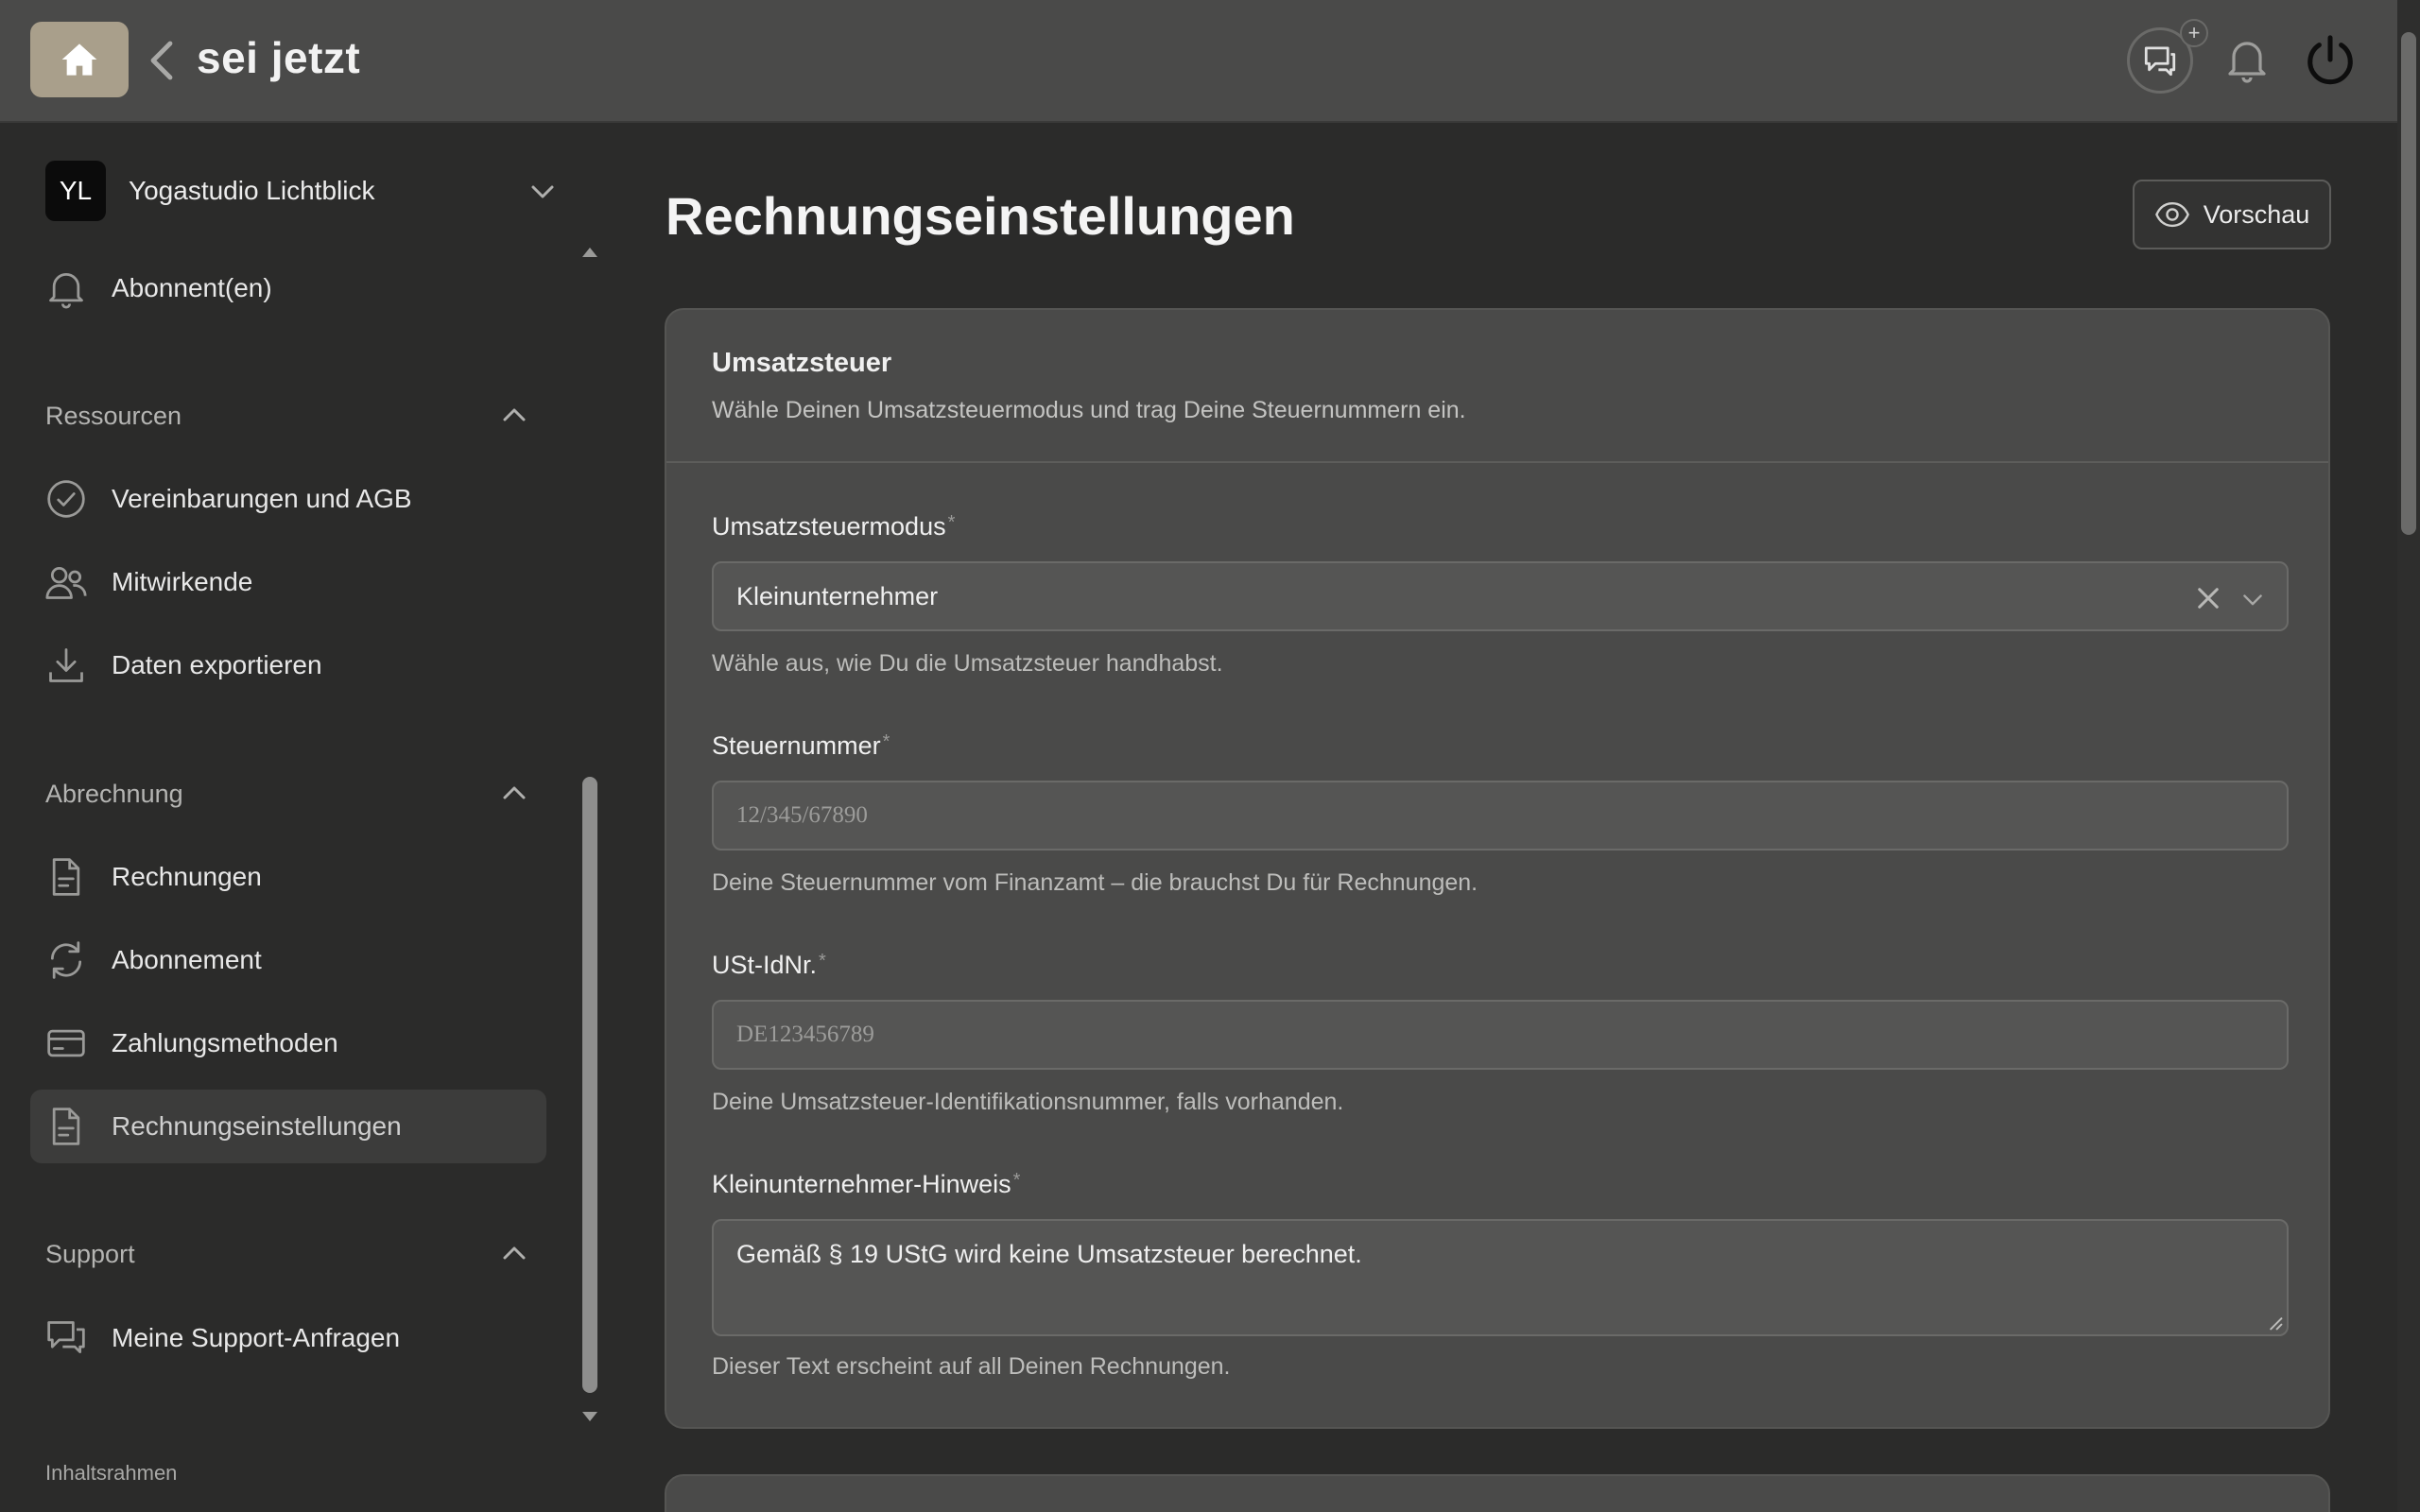 The width and height of the screenshot is (2420, 1512). Describe the element at coordinates (838, 595) in the screenshot. I see `select-value: Kleinunternehmer` at that location.